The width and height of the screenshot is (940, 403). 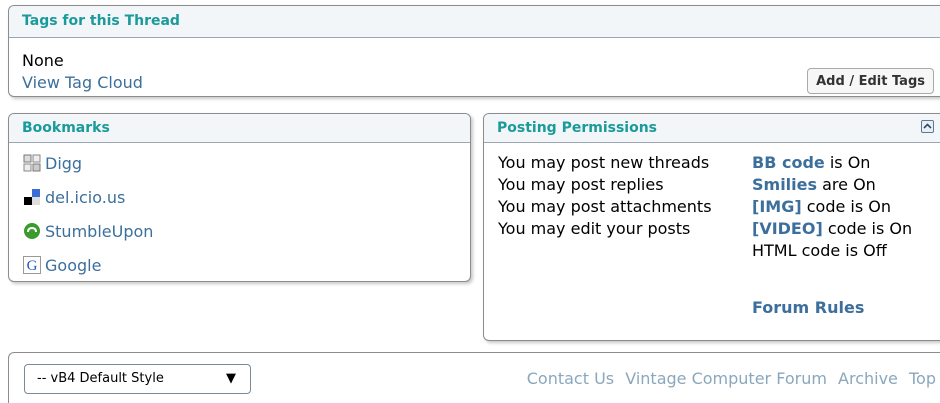 What do you see at coordinates (231, 378) in the screenshot?
I see `dropdown-arrow-icon: ▼` at bounding box center [231, 378].